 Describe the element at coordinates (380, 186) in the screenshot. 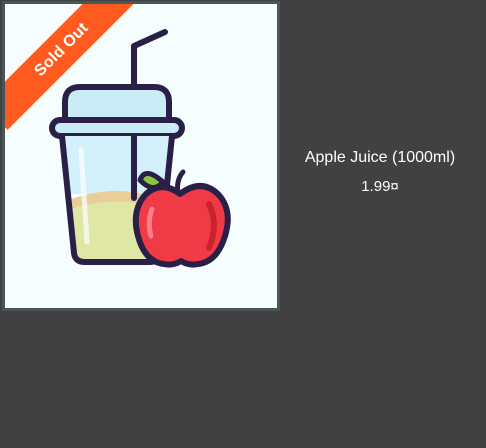

I see `product-price: 1.99¤` at that location.